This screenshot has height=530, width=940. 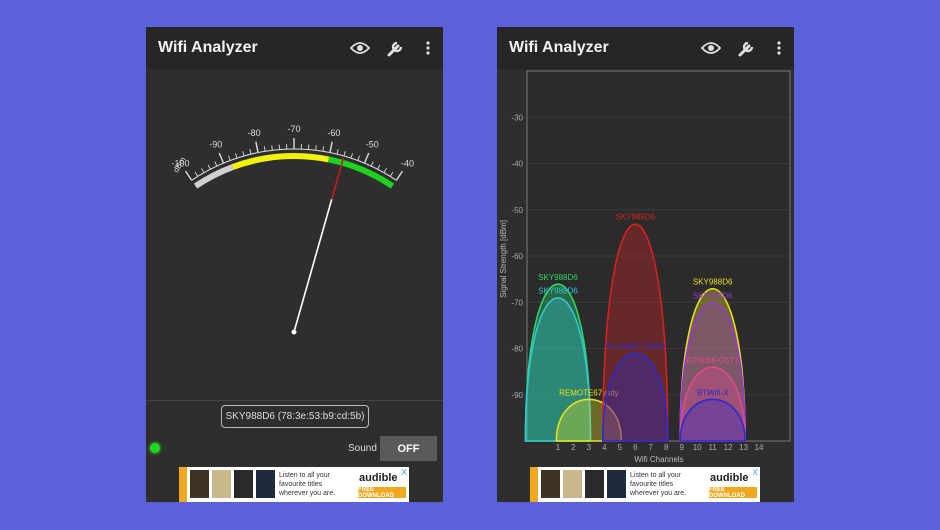 I want to click on network-label: PLUSNET-JR4G, so click(x=636, y=346).